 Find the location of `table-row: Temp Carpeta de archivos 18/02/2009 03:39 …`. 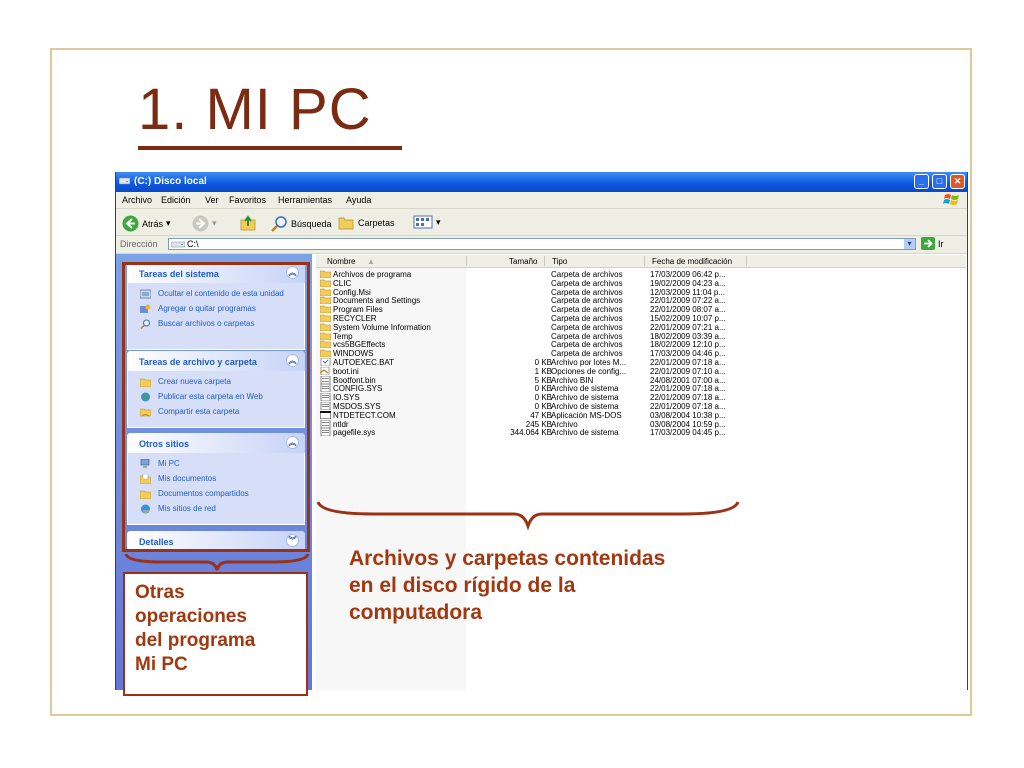

table-row: Temp Carpeta de archivos 18/02/2009 03:39 … is located at coordinates (641, 336).